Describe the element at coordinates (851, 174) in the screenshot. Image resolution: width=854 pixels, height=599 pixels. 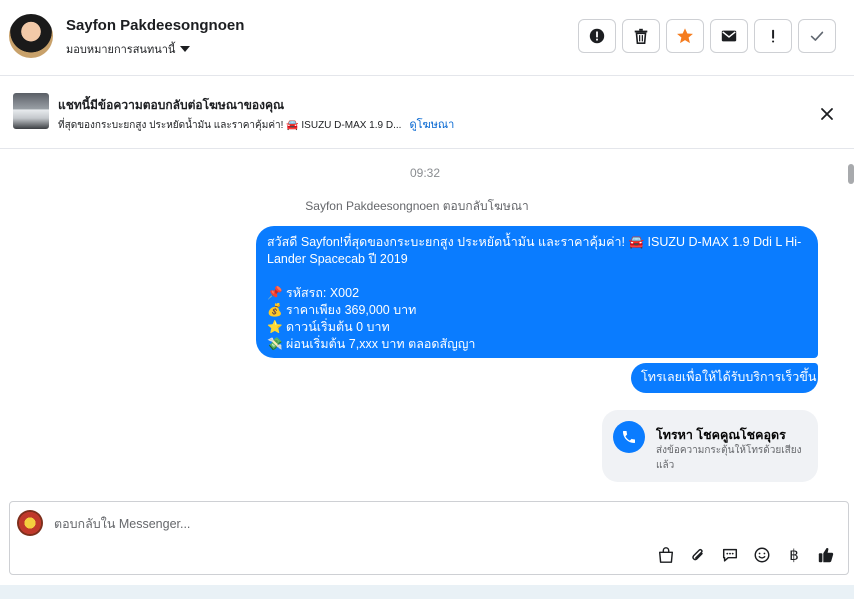
I see `scrollbar-thumb` at that location.